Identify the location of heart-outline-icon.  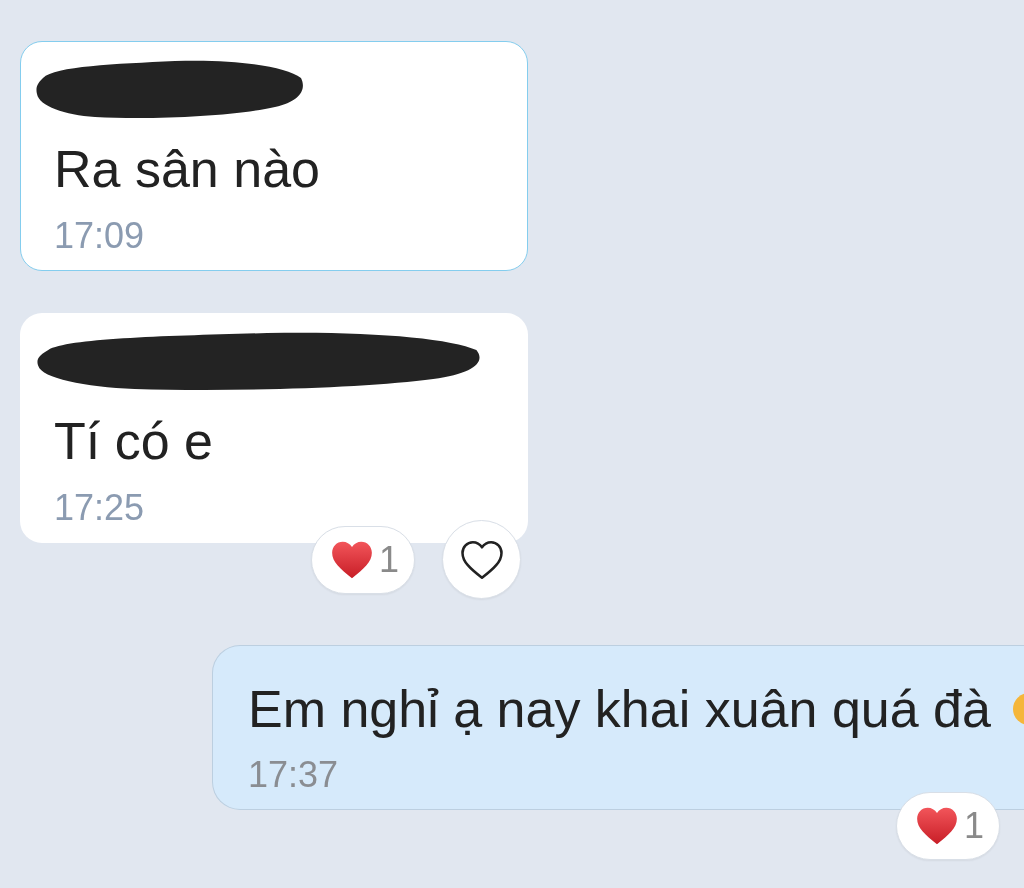
(481, 559).